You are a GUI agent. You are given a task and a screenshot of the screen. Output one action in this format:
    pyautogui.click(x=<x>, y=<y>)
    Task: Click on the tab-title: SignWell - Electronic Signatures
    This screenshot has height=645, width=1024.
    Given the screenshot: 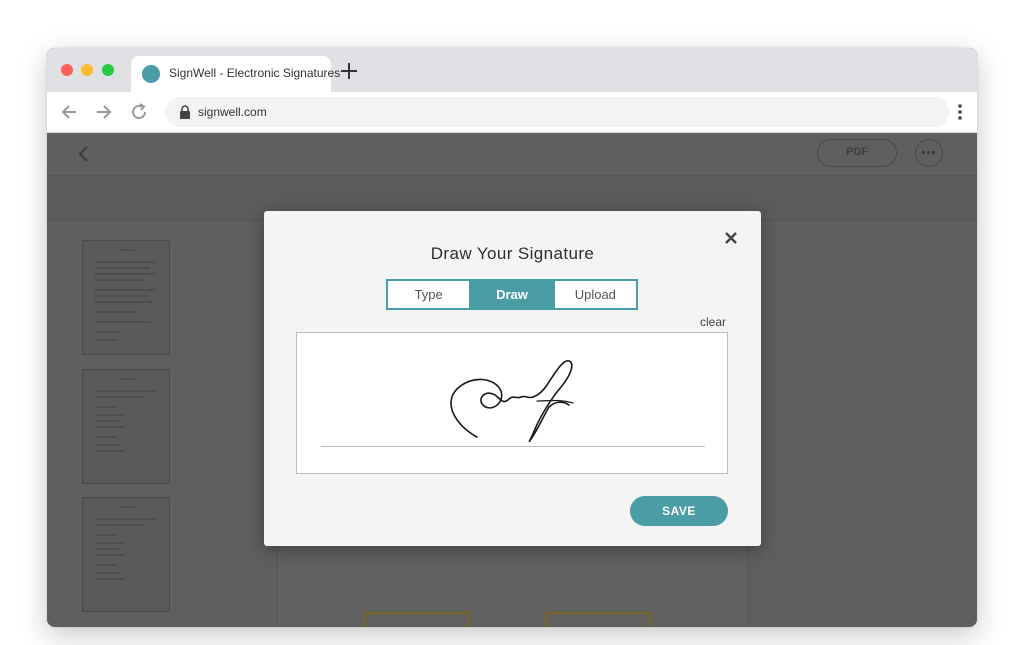 What is the action you would take?
    pyautogui.click(x=255, y=73)
    